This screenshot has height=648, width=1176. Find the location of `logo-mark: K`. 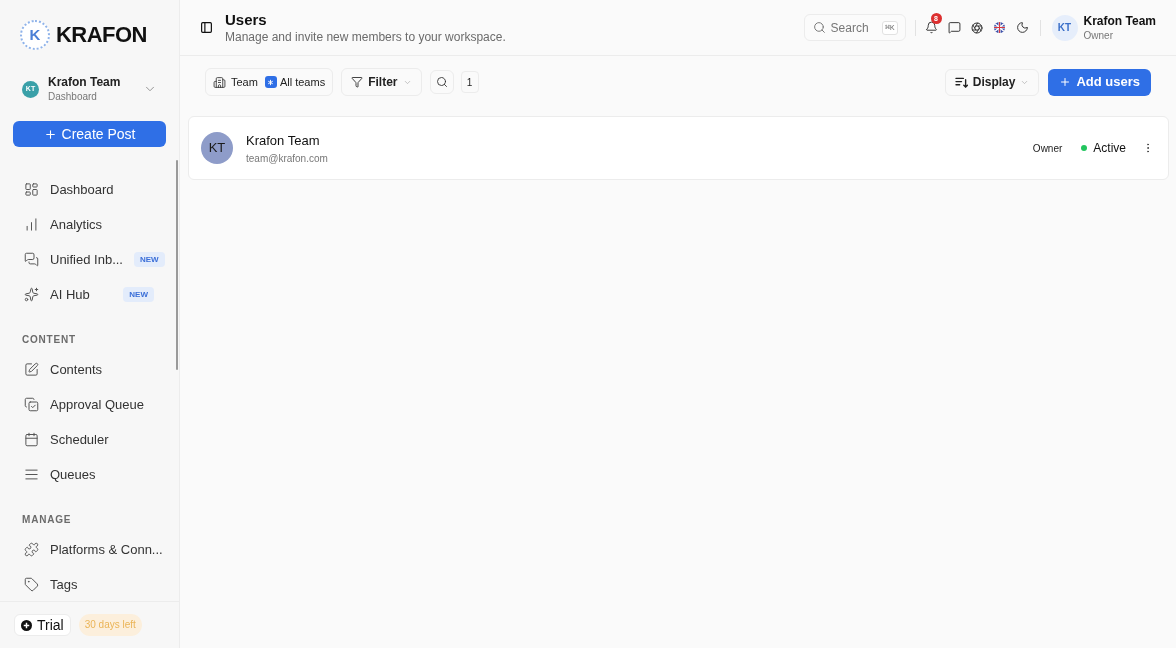

logo-mark: K is located at coordinates (35, 35).